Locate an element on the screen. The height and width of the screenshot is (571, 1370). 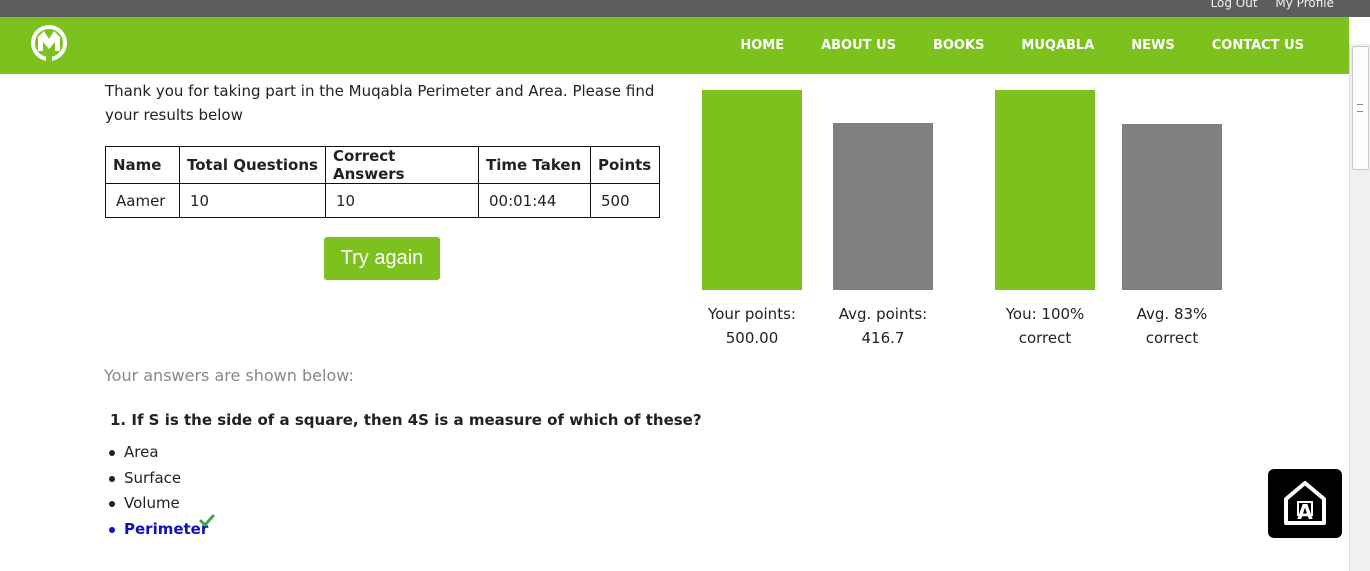
my-profile-link: My Profile is located at coordinates (1304, 5).